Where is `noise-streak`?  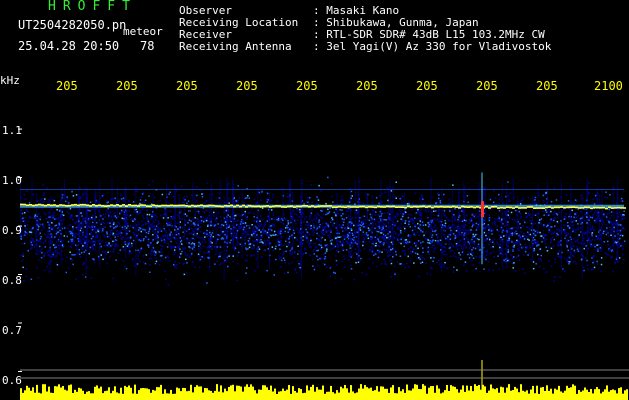 noise-streak is located at coordinates (95, 203).